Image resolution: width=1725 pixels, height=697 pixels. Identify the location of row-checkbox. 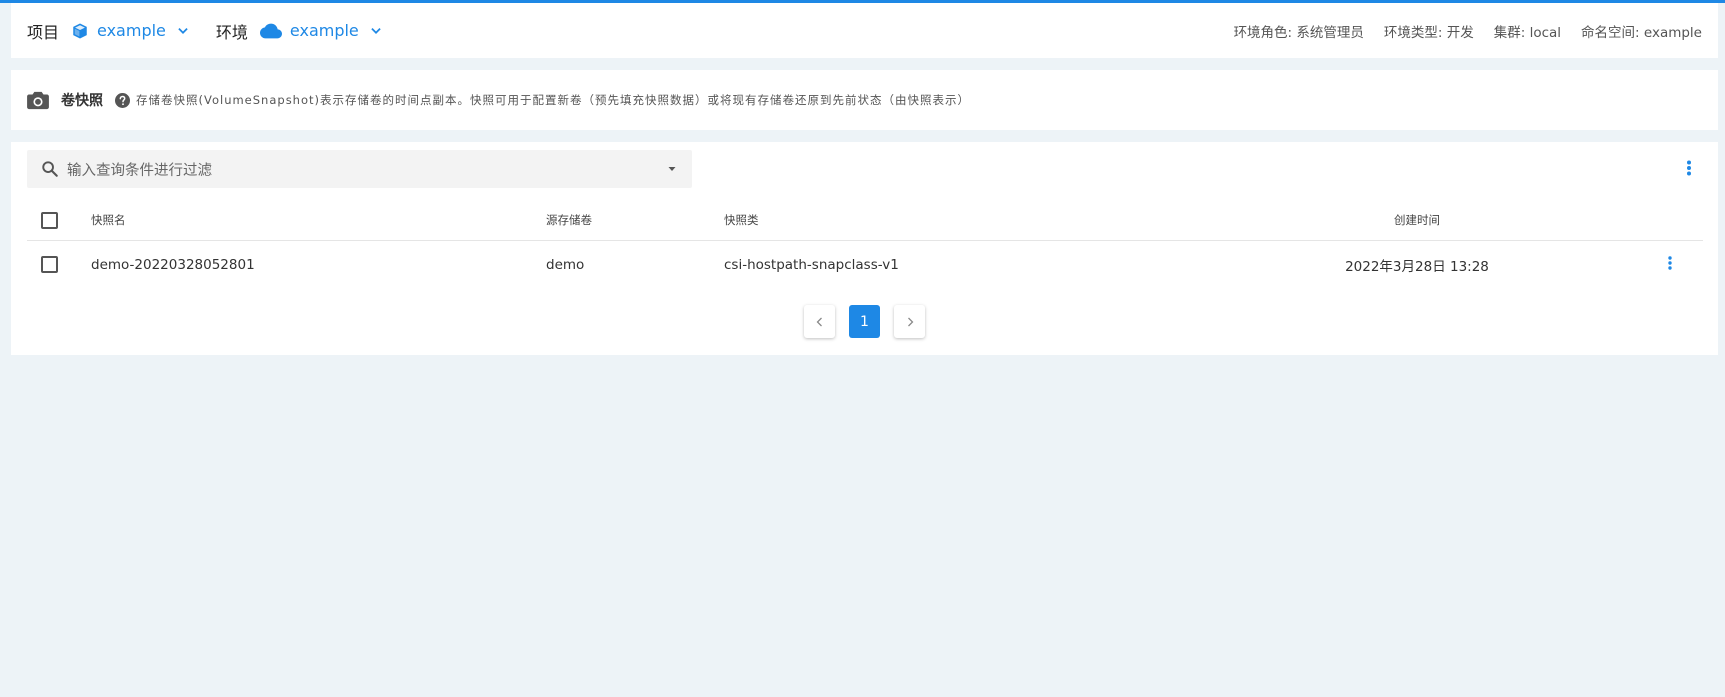
(49, 264).